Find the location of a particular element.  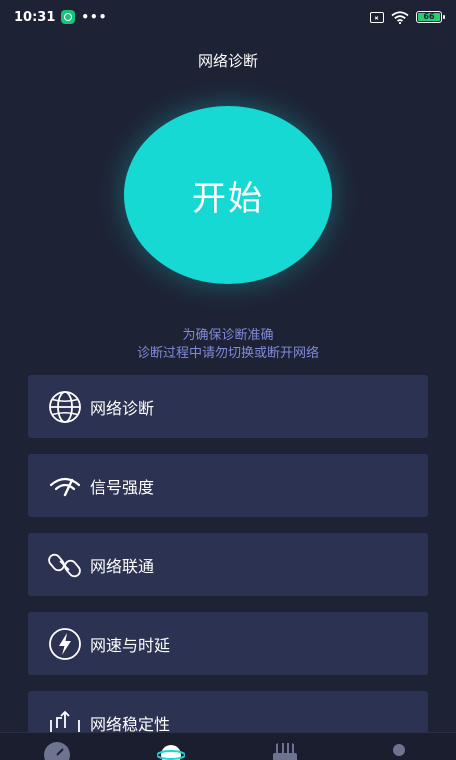

status-left: 10:31 ••• is located at coordinates (60, 17).